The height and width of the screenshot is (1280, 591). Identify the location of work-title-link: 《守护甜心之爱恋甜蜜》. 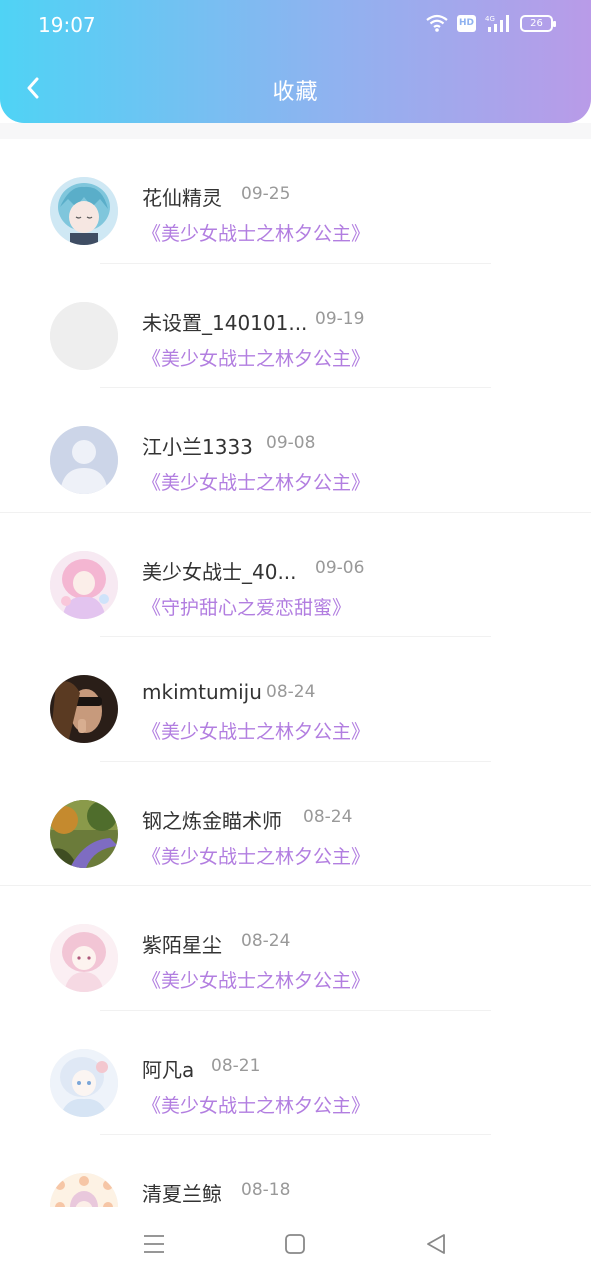
(246, 606).